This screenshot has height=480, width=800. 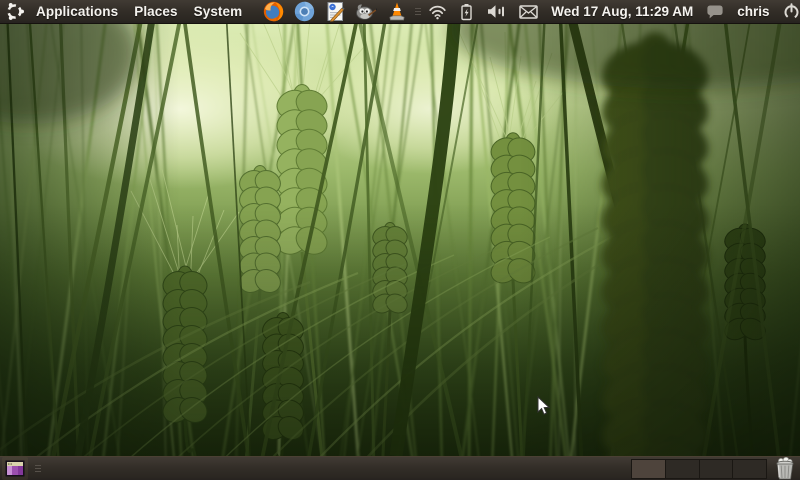 What do you see at coordinates (366, 12) in the screenshot?
I see `gimp-icon` at bounding box center [366, 12].